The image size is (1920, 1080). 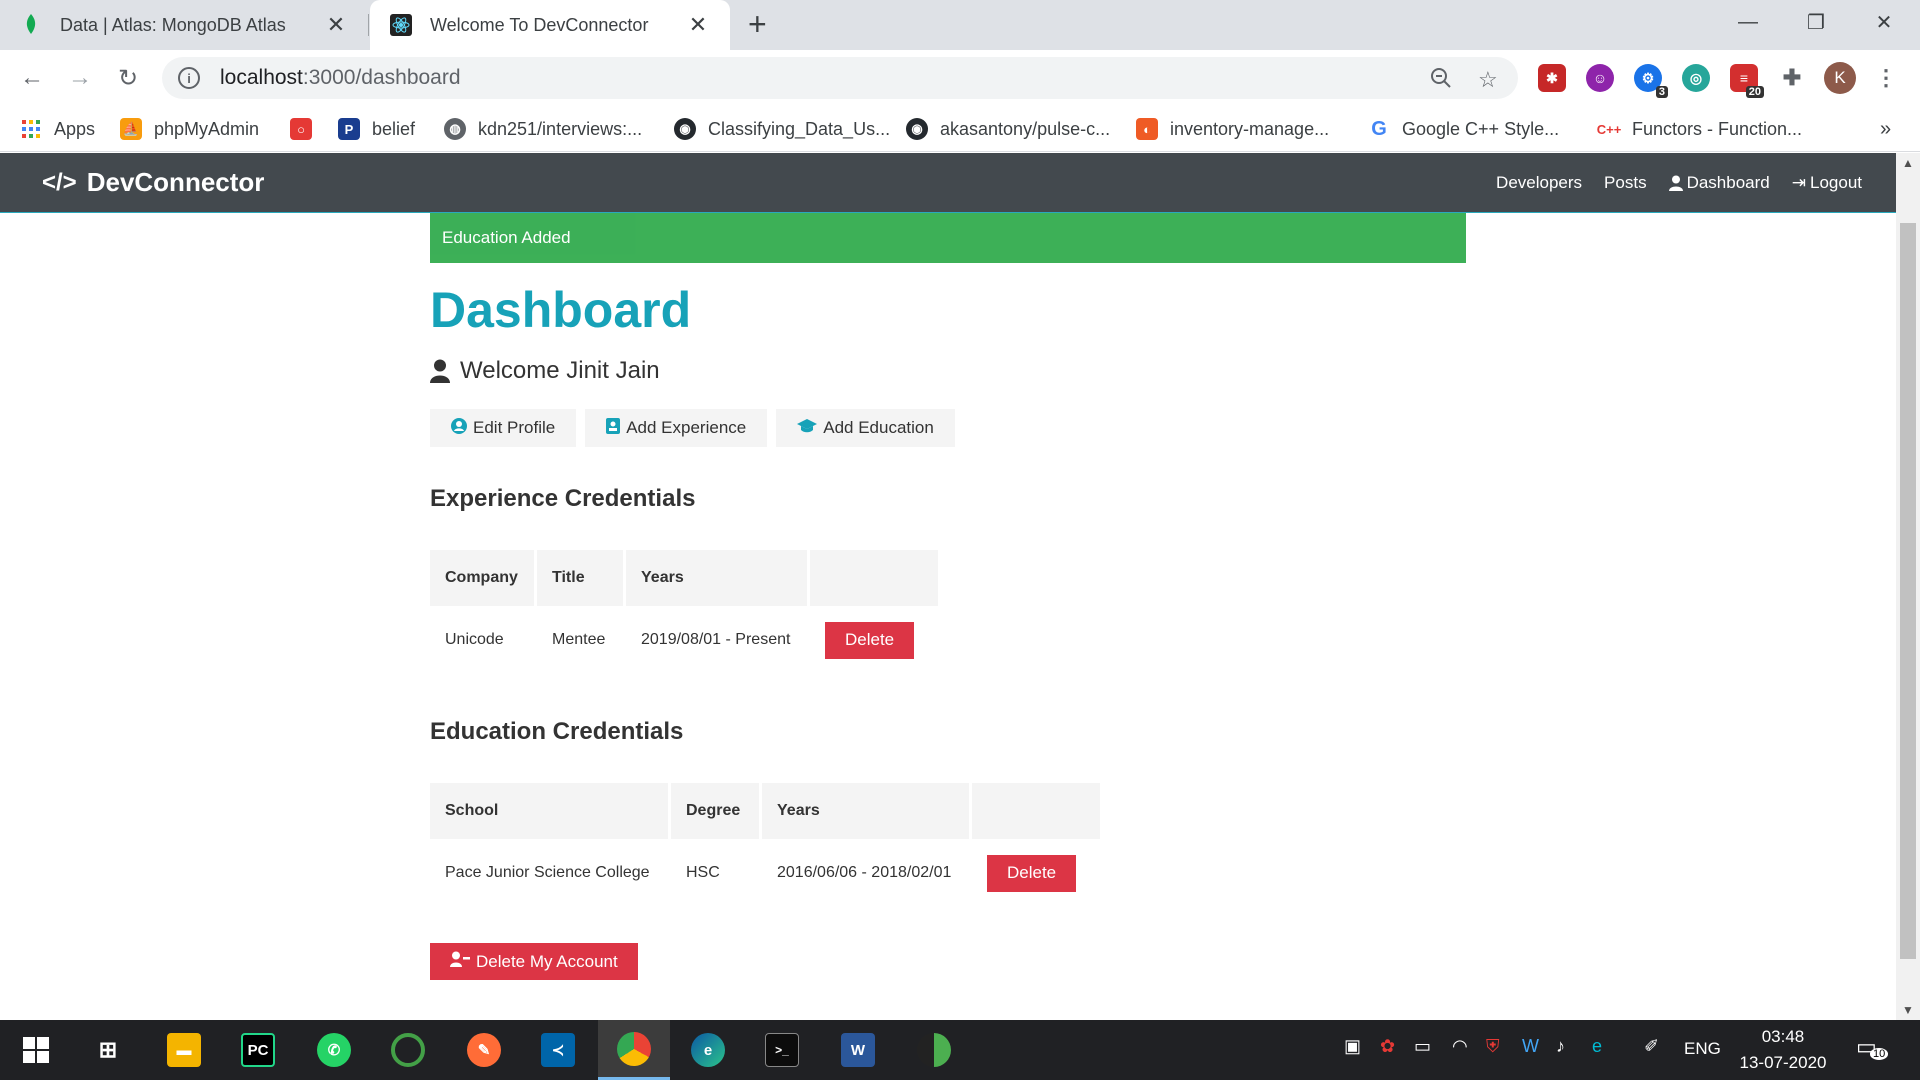 I want to click on bookmark-apps: Apps, so click(x=57, y=129).